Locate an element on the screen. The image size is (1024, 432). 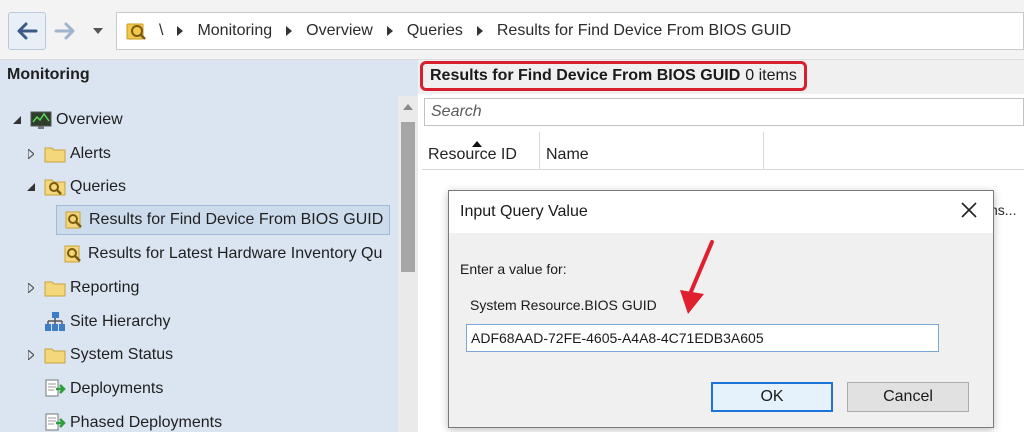
dialog-close-button is located at coordinates (969, 212).